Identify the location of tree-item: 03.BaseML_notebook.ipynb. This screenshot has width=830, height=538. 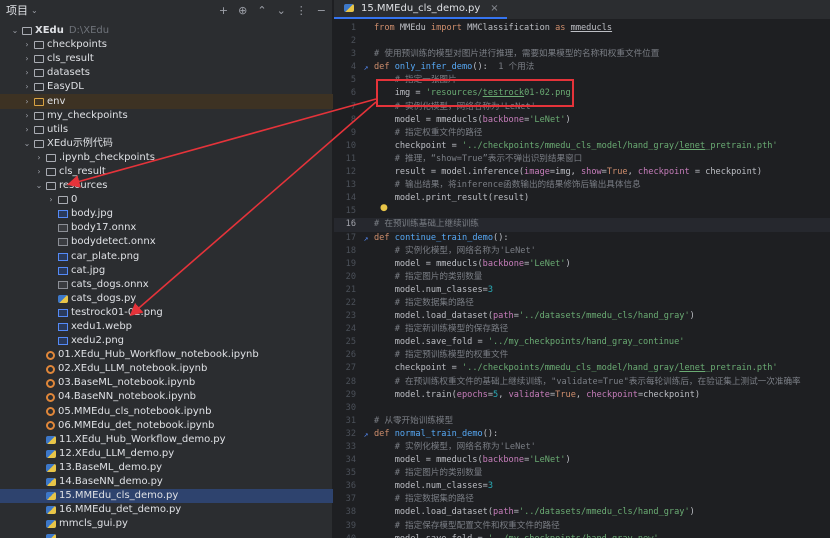
(166, 383).